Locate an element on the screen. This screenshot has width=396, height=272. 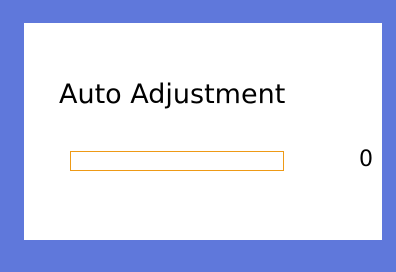
auto-adjustment-title: Auto Adjustment is located at coordinates (172, 94).